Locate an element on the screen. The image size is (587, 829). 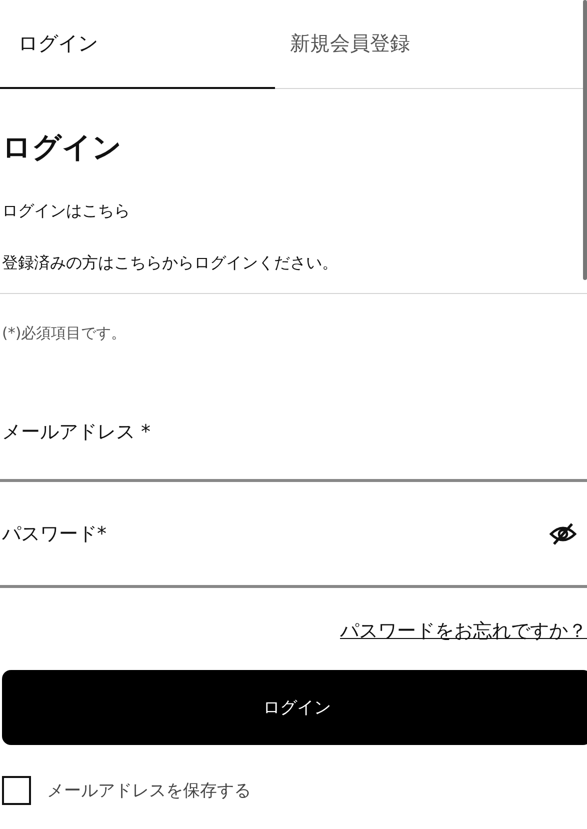
tab: ログイン is located at coordinates (137, 44).